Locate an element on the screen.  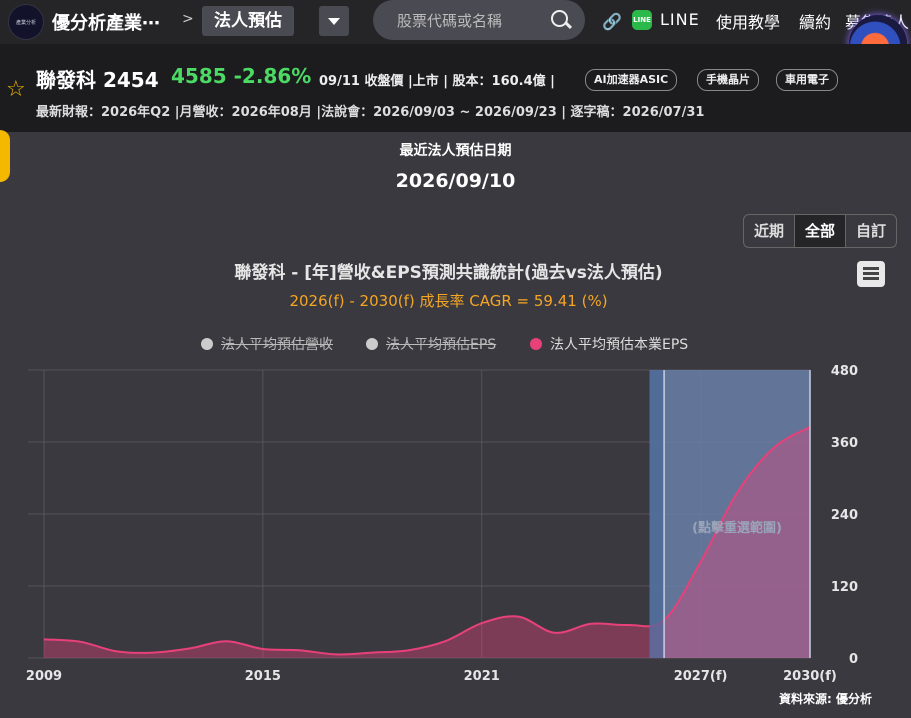
x-tick-label: 2015 is located at coordinates (263, 676).